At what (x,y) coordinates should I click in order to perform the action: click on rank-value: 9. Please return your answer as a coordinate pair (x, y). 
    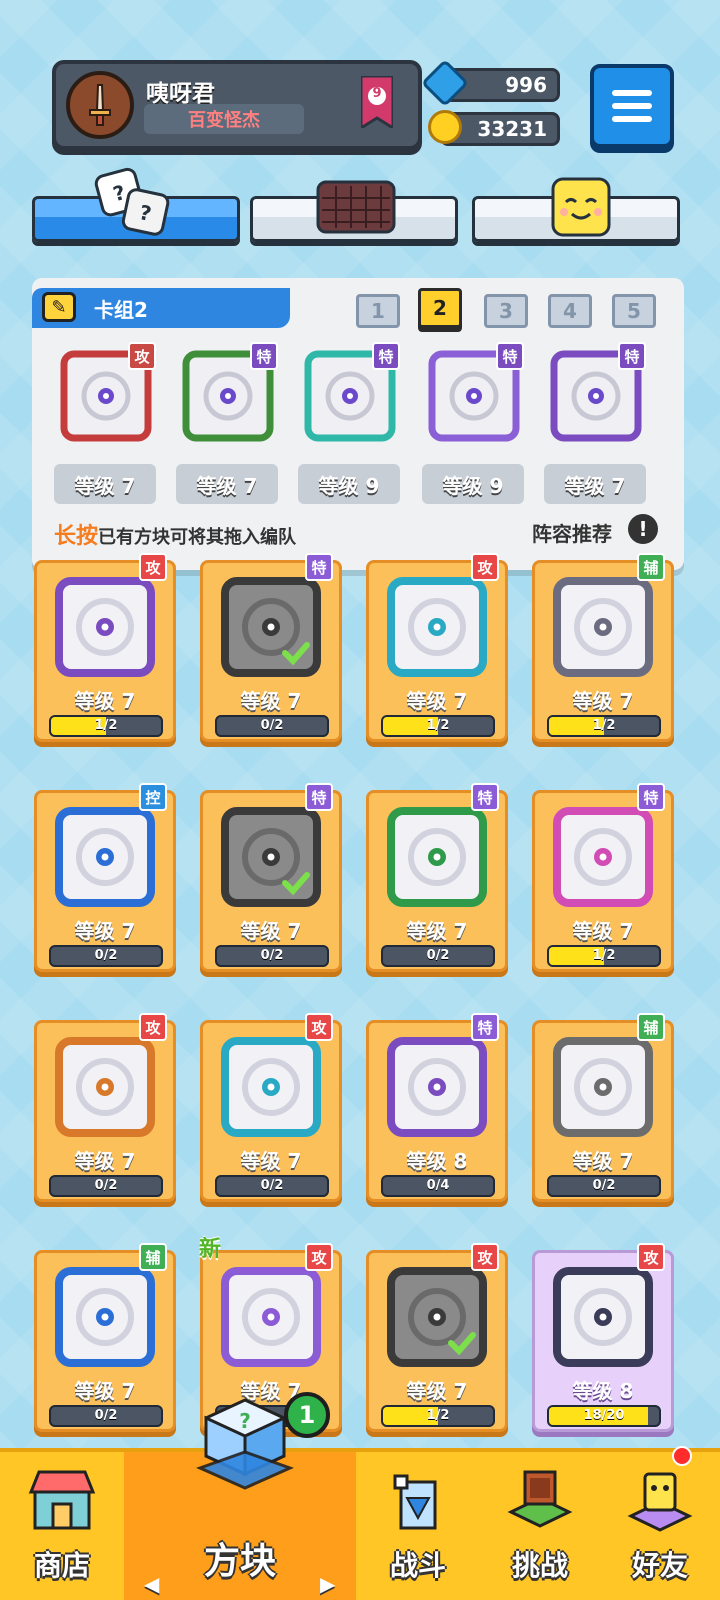
    Looking at the image, I should click on (377, 93).